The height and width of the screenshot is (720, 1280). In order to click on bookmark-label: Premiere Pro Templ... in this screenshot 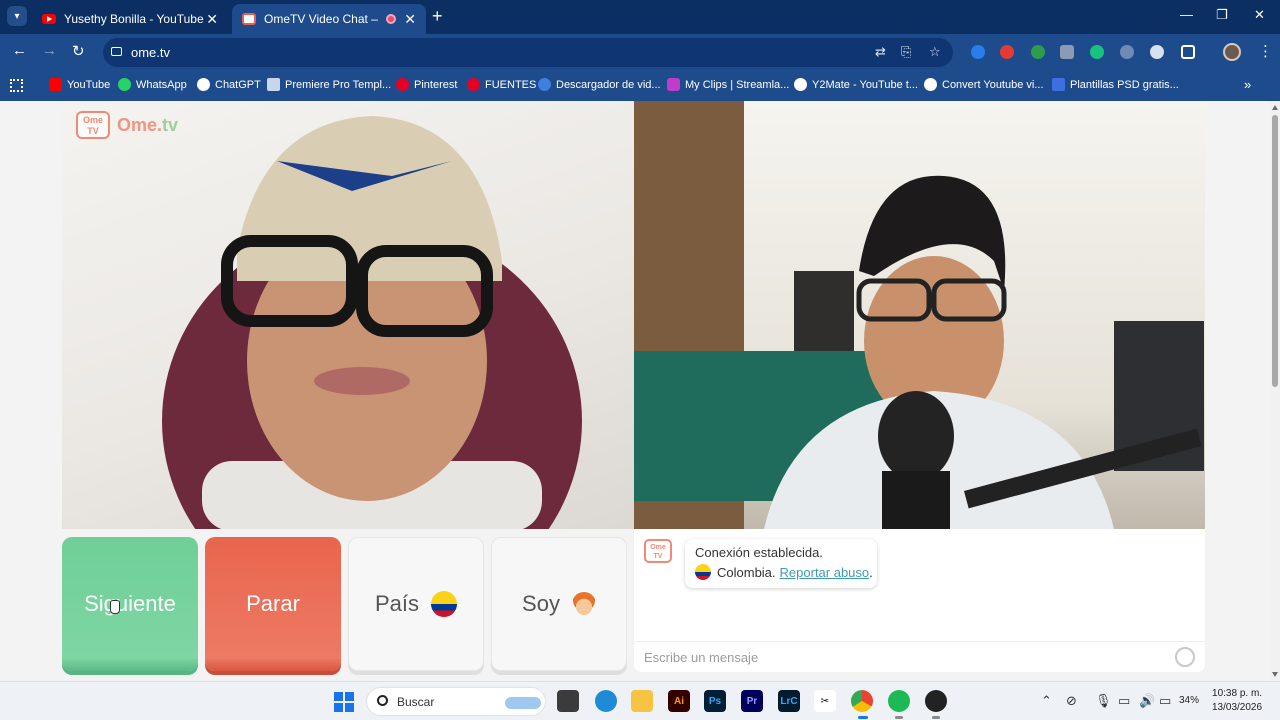, I will do `click(338, 84)`.